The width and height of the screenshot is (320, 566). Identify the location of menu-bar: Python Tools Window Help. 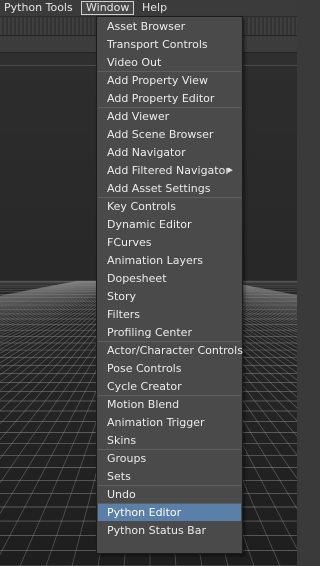
(148, 8).